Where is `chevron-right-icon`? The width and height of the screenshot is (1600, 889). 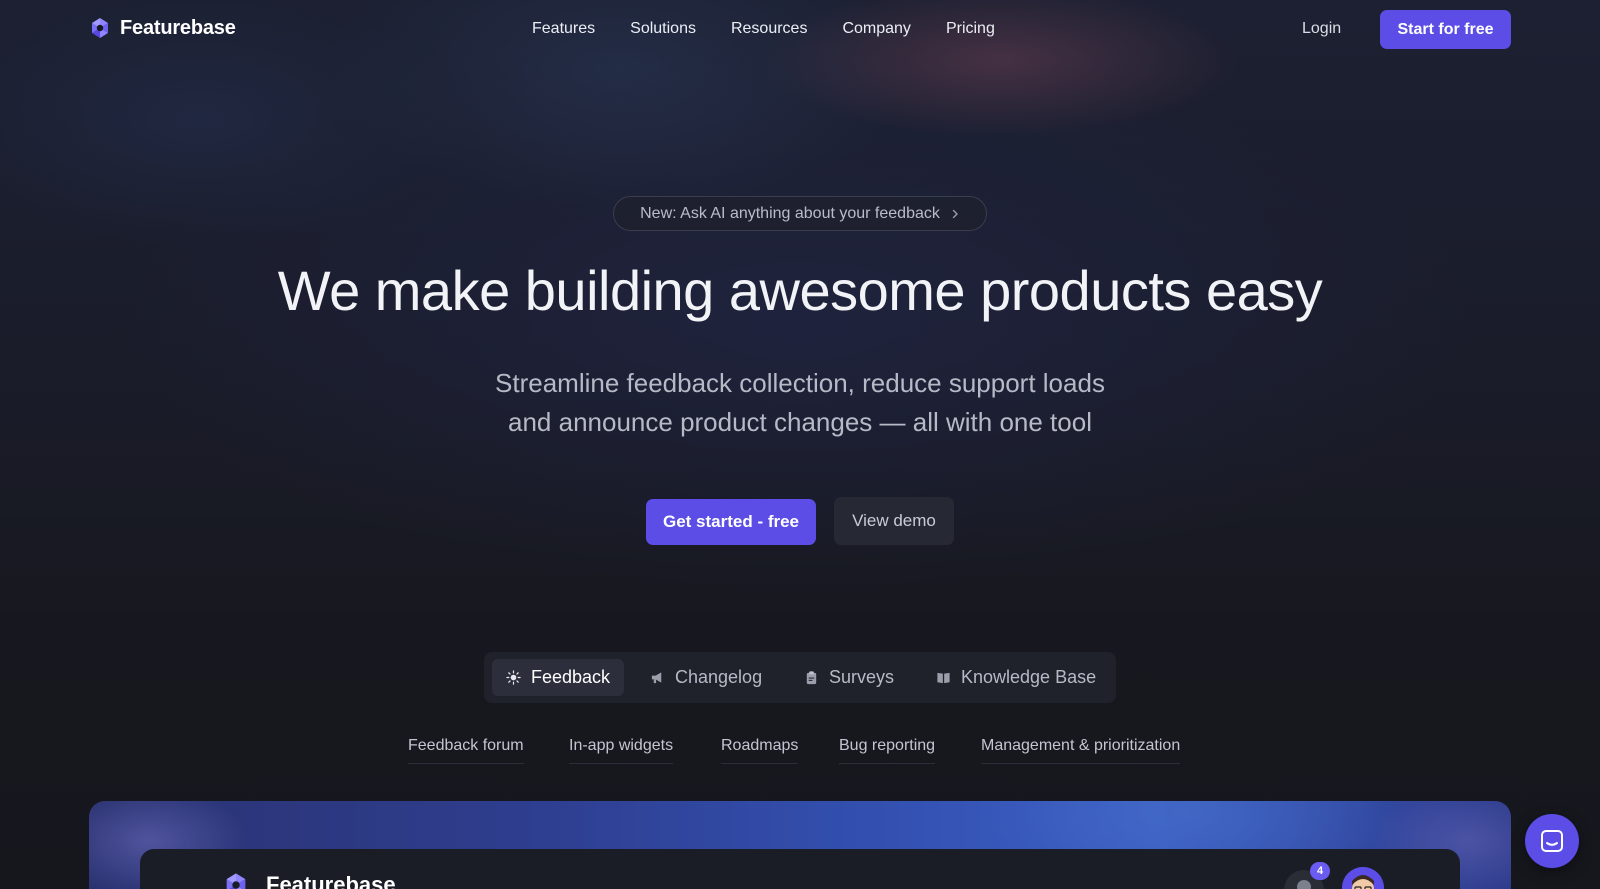 chevron-right-icon is located at coordinates (955, 213).